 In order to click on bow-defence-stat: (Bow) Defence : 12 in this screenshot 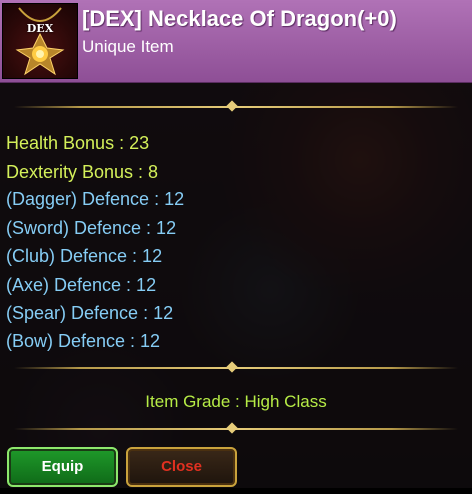, I will do `click(83, 341)`.